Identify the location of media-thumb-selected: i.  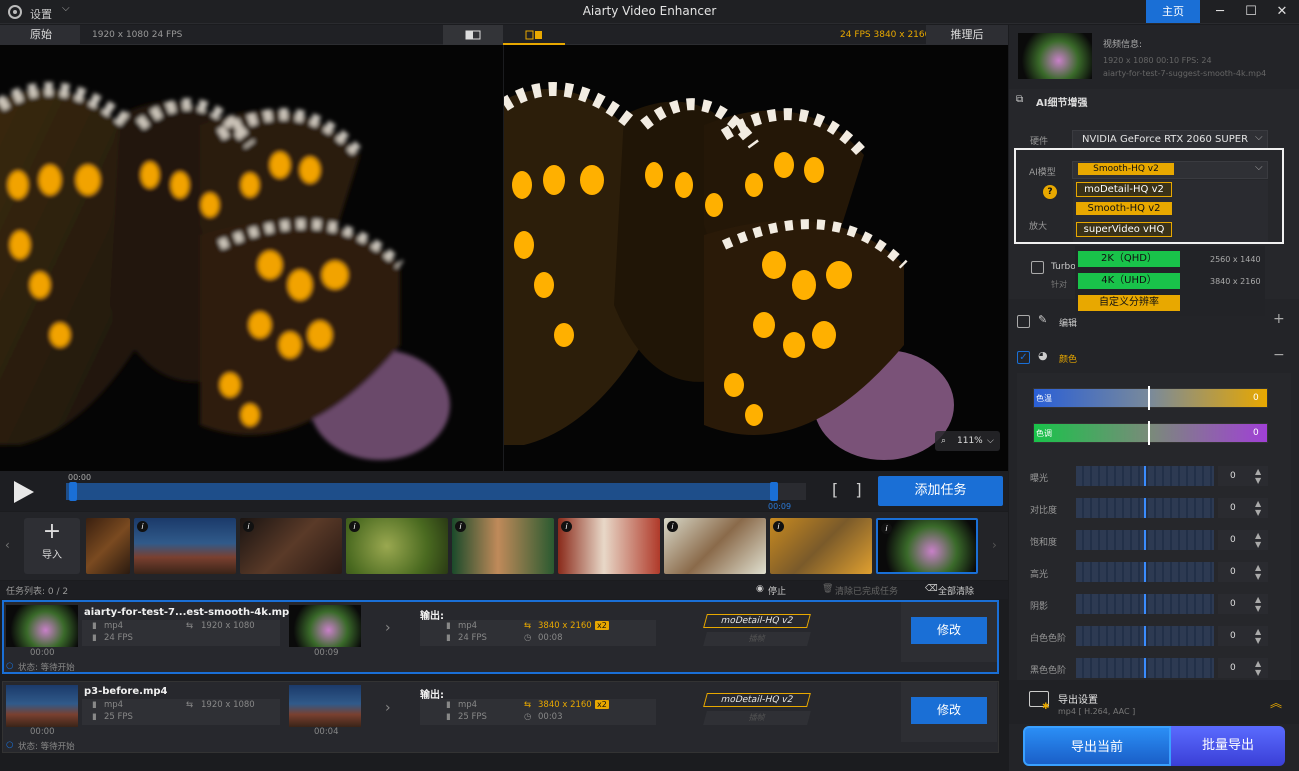
(927, 546).